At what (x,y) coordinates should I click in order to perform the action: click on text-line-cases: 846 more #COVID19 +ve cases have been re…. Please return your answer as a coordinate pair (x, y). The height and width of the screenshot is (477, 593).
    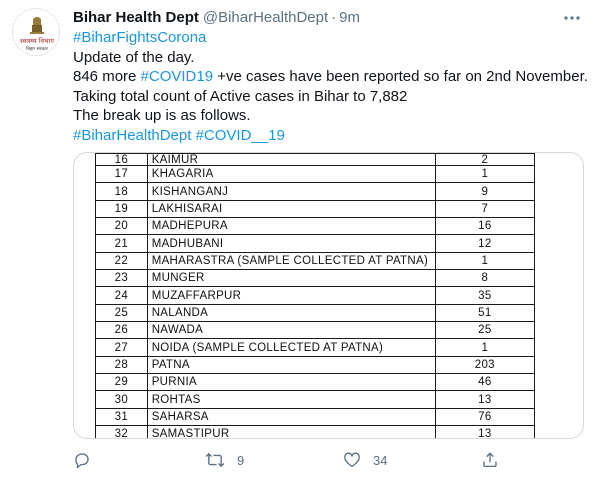
    Looking at the image, I should click on (330, 77).